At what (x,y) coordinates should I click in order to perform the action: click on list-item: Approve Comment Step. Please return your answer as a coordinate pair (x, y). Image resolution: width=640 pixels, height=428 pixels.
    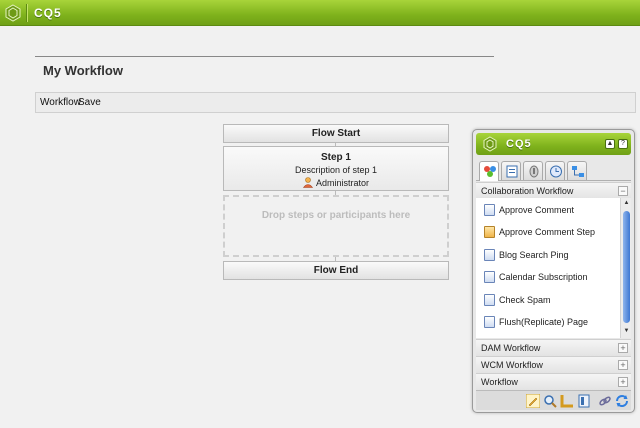
    Looking at the image, I should click on (547, 232).